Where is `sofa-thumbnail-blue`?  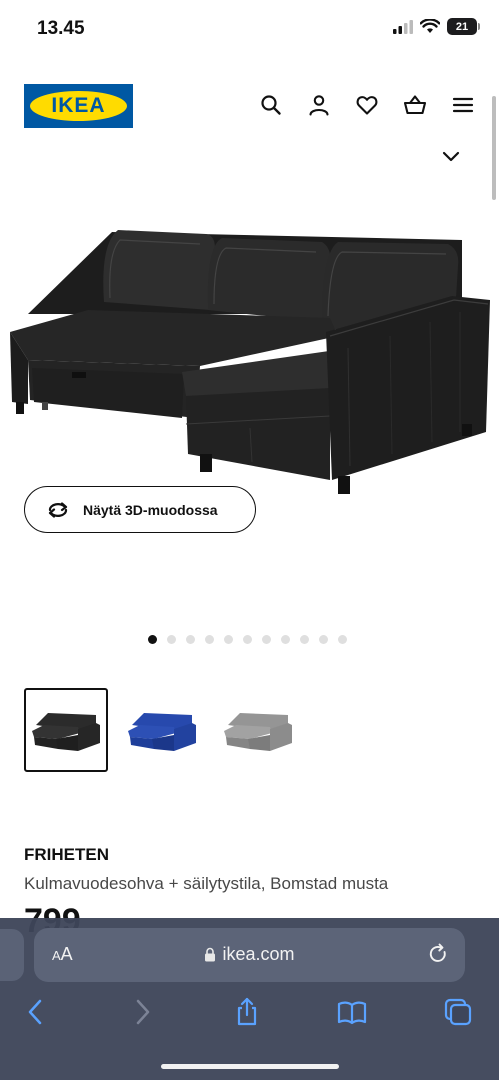 sofa-thumbnail-blue is located at coordinates (162, 732).